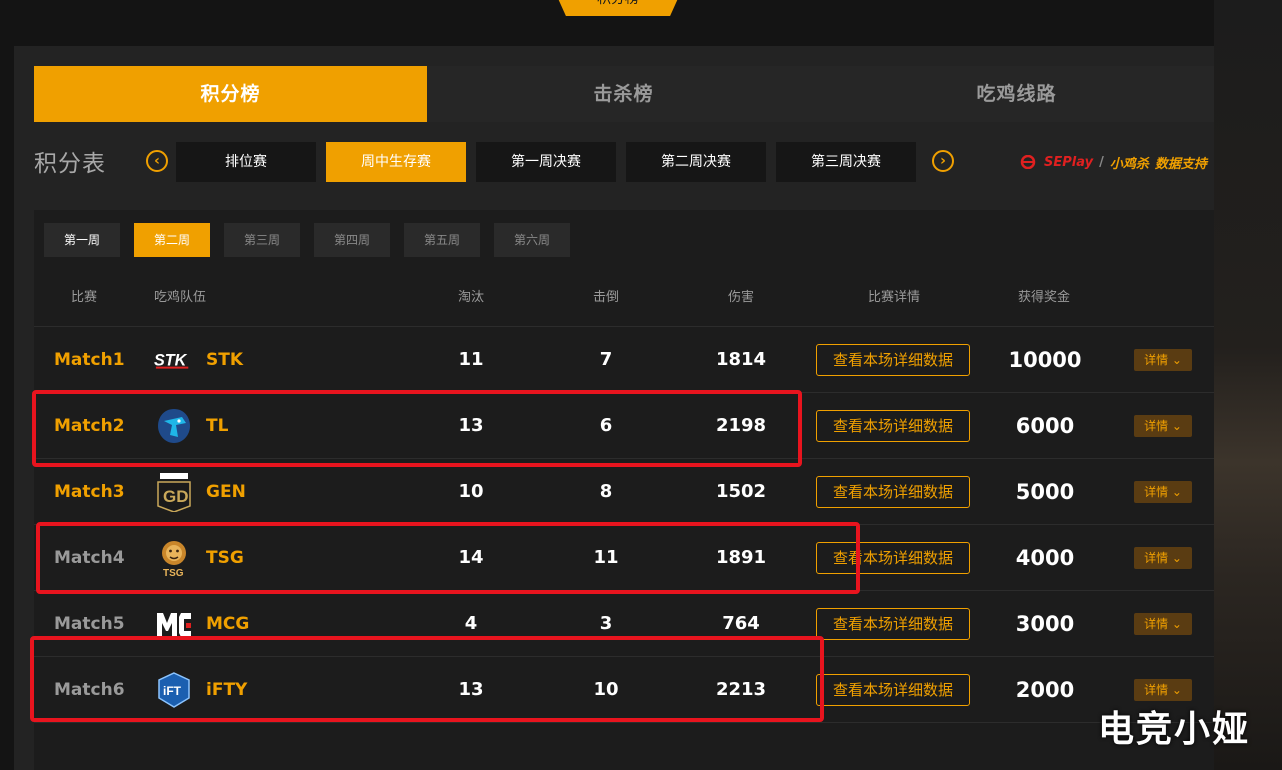  What do you see at coordinates (396, 162) in the screenshot?
I see `stage-tab-midweek: 周中生存赛` at bounding box center [396, 162].